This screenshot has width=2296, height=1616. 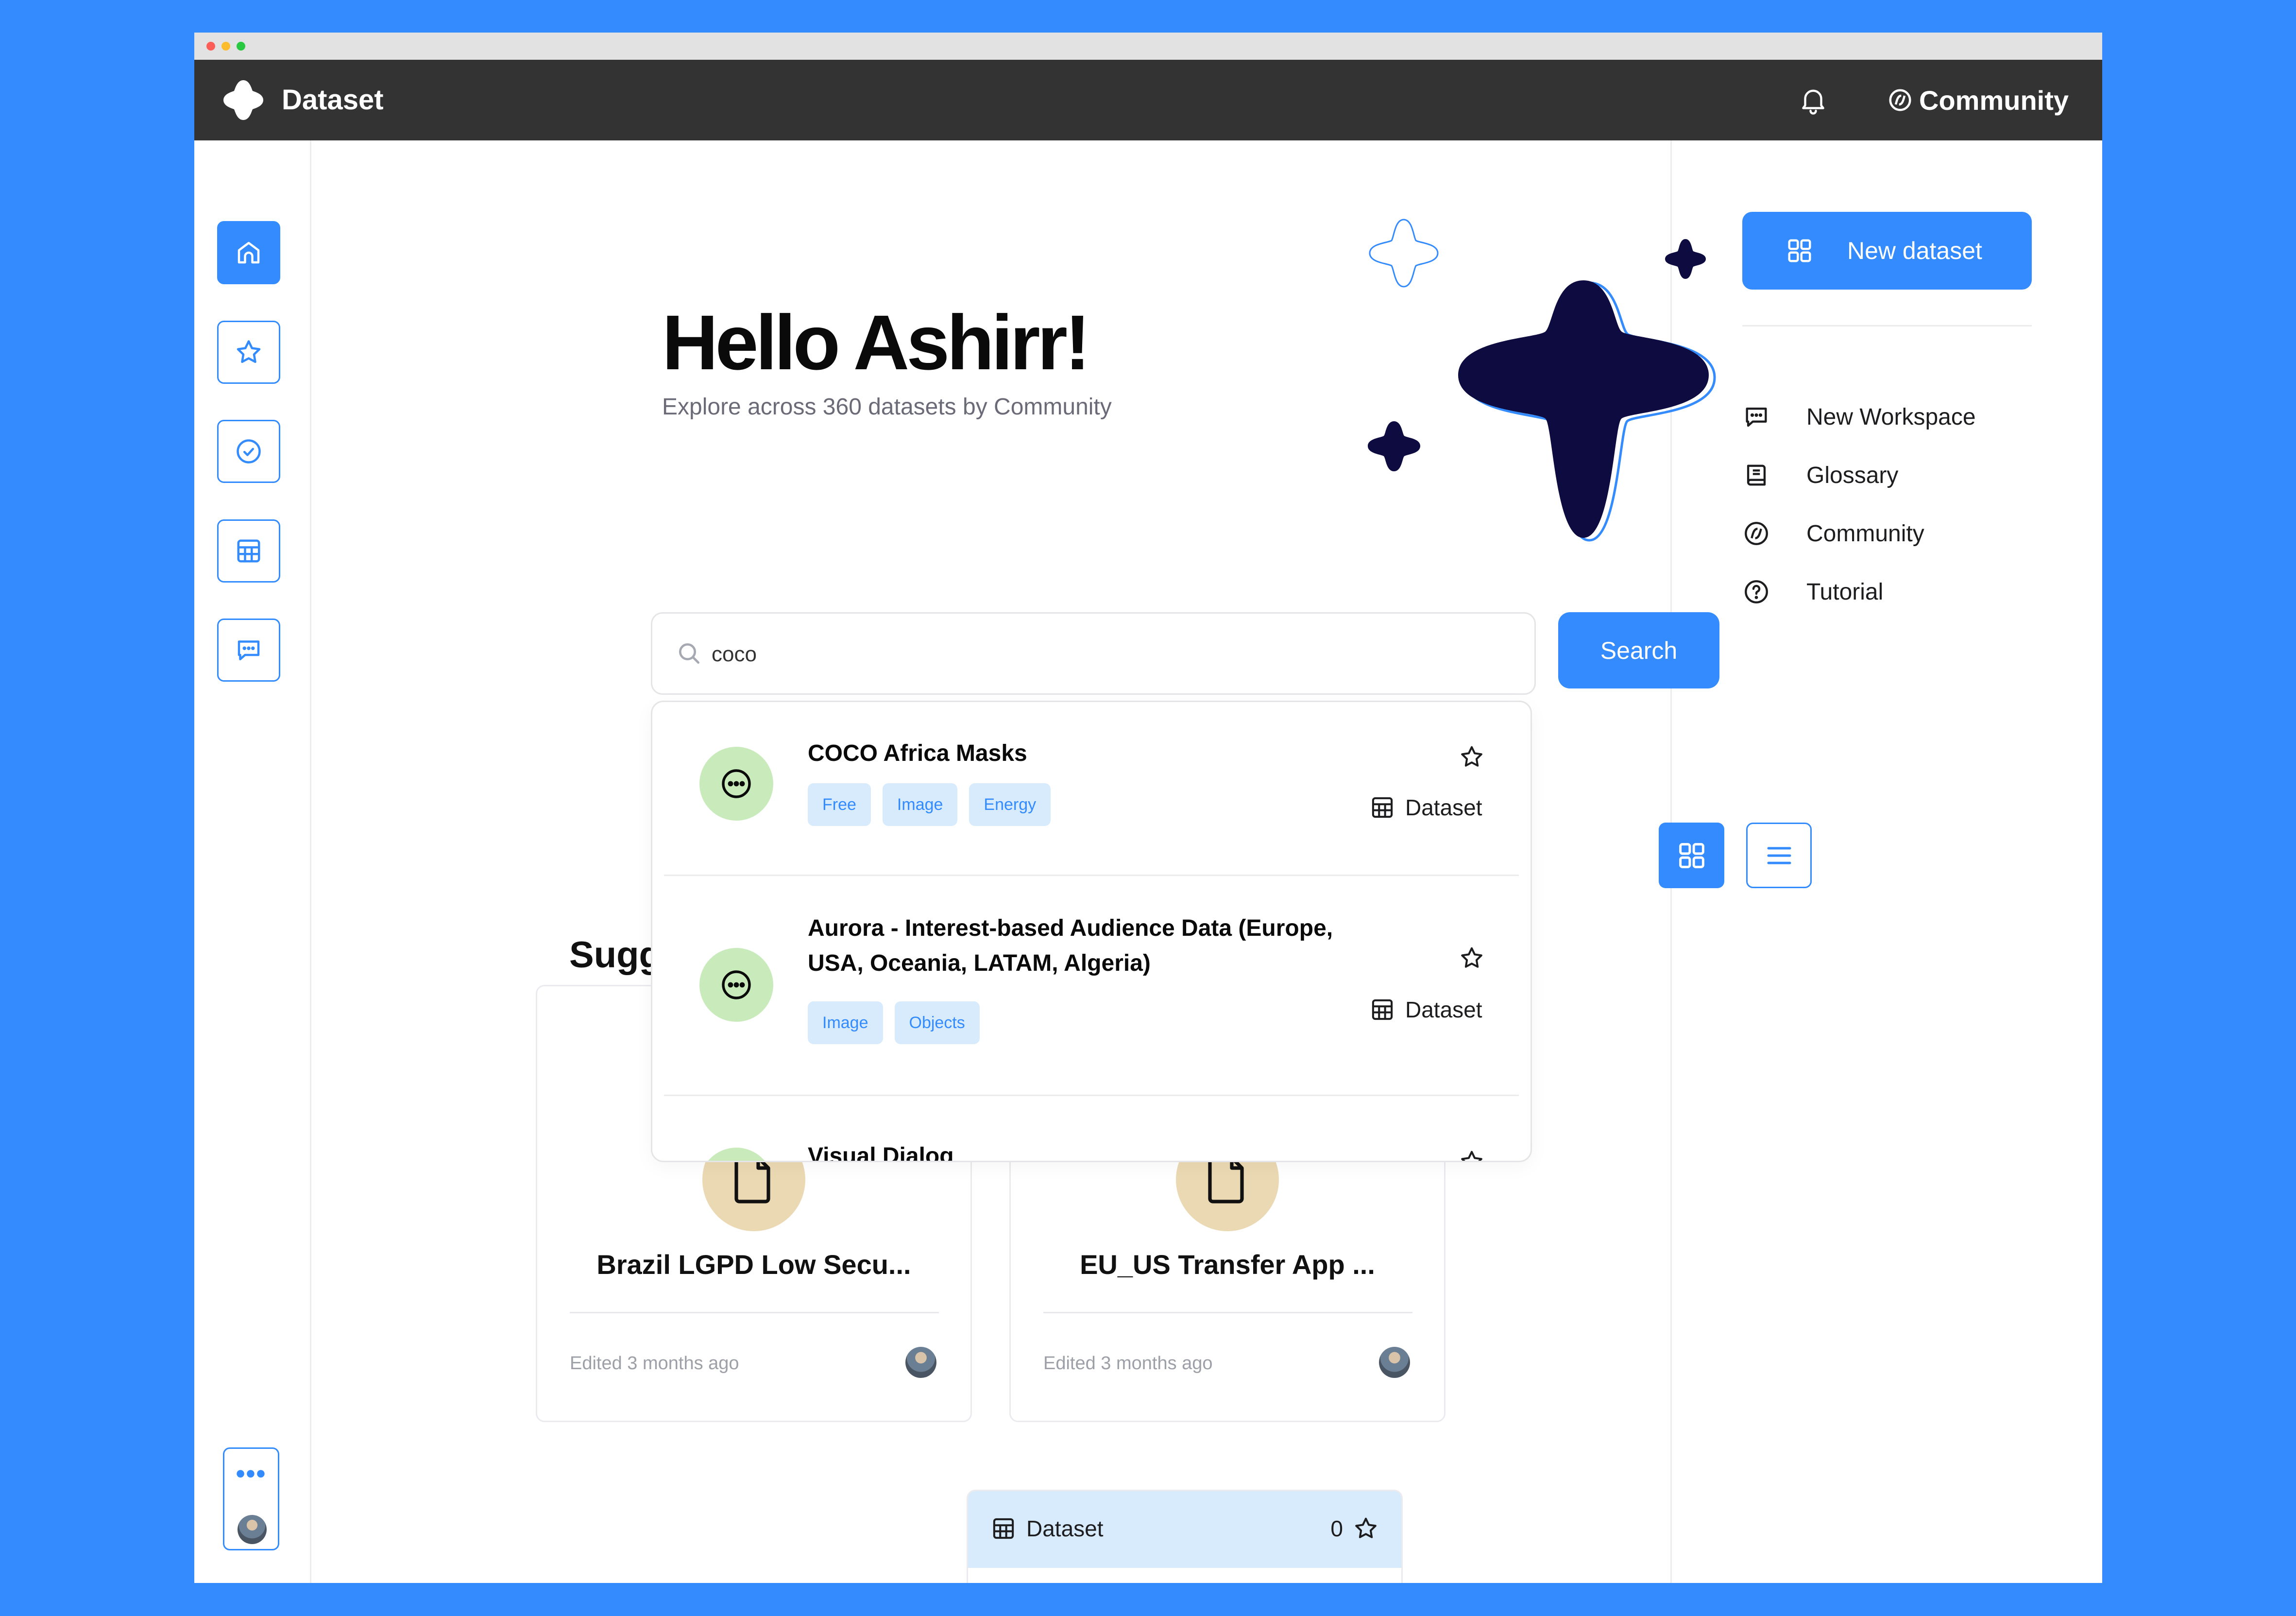 What do you see at coordinates (1865, 533) in the screenshot?
I see `community-link-label: Community` at bounding box center [1865, 533].